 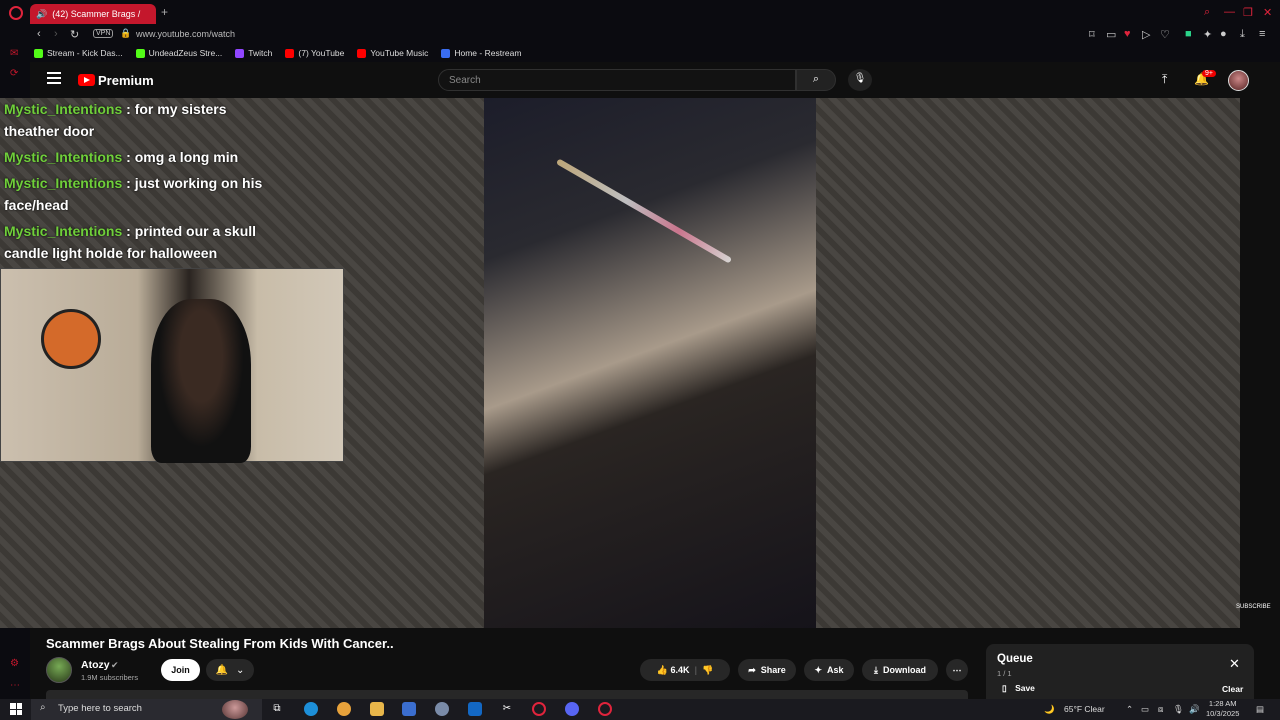 I want to click on share-button: ➦ Share, so click(x=767, y=670).